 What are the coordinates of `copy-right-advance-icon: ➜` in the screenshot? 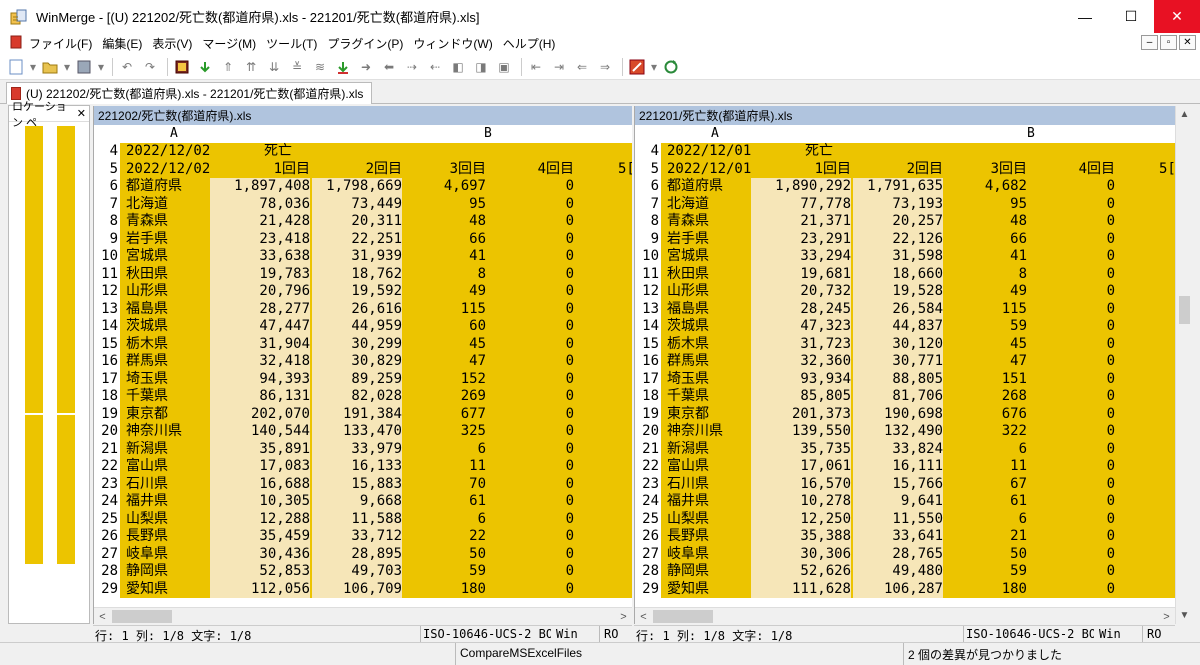 It's located at (366, 67).